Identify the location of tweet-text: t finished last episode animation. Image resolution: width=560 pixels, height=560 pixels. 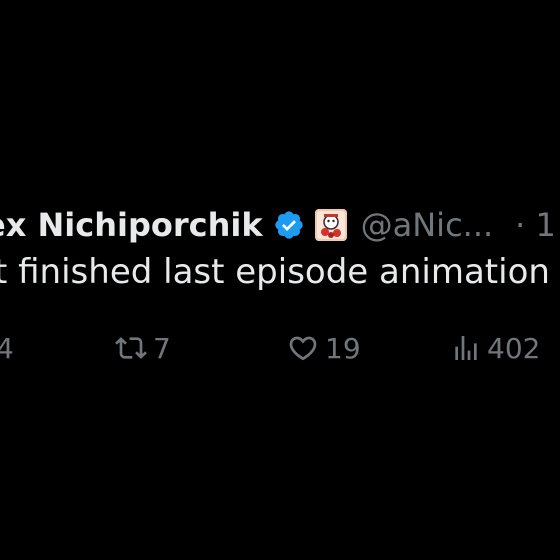
(275, 272).